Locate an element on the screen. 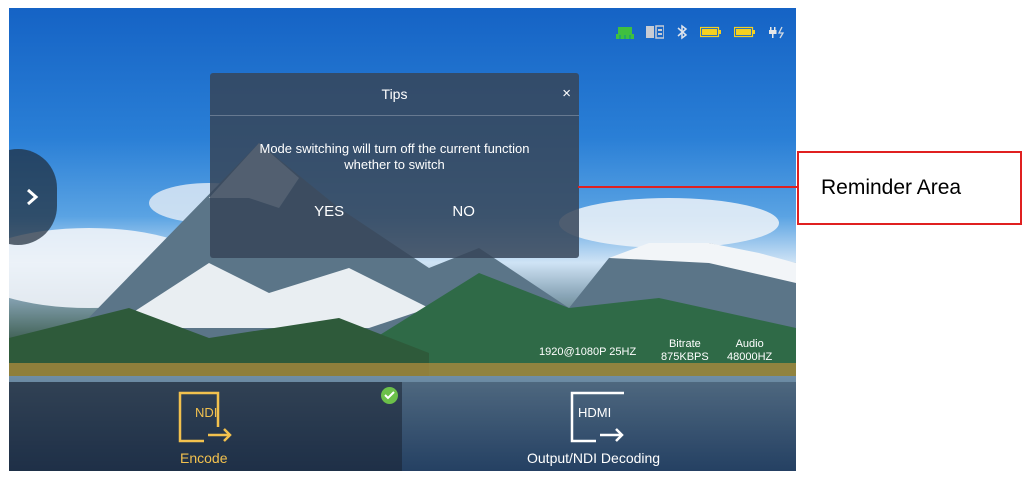 This screenshot has height=477, width=1026. bitrate-label: Bitrate is located at coordinates (684, 344).